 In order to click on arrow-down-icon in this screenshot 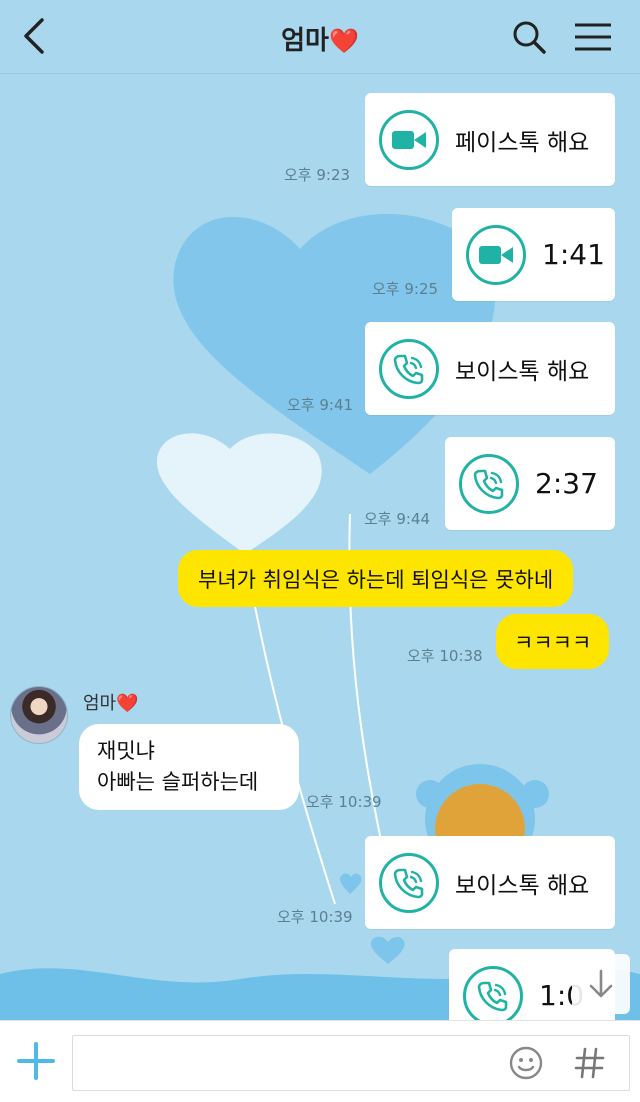, I will do `click(601, 983)`.